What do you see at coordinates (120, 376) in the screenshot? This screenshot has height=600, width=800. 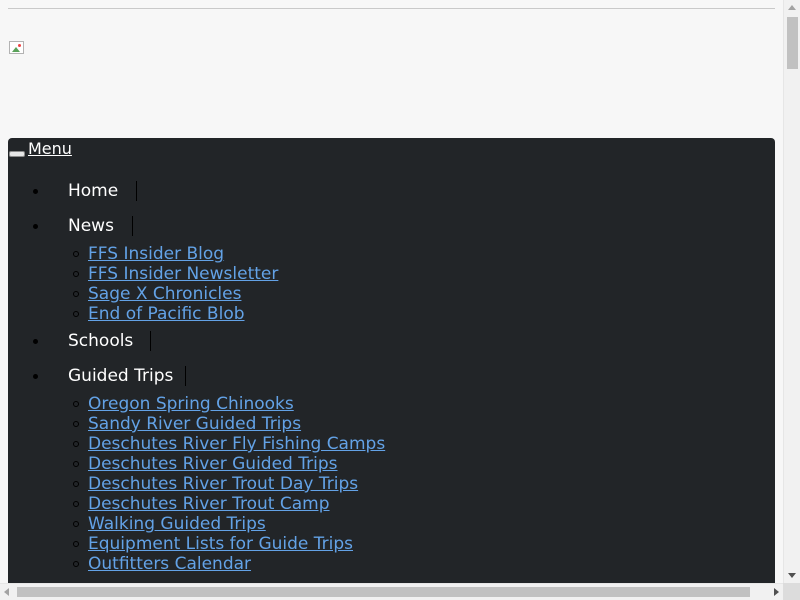 I see `nav-item-label: Guided Trips` at bounding box center [120, 376].